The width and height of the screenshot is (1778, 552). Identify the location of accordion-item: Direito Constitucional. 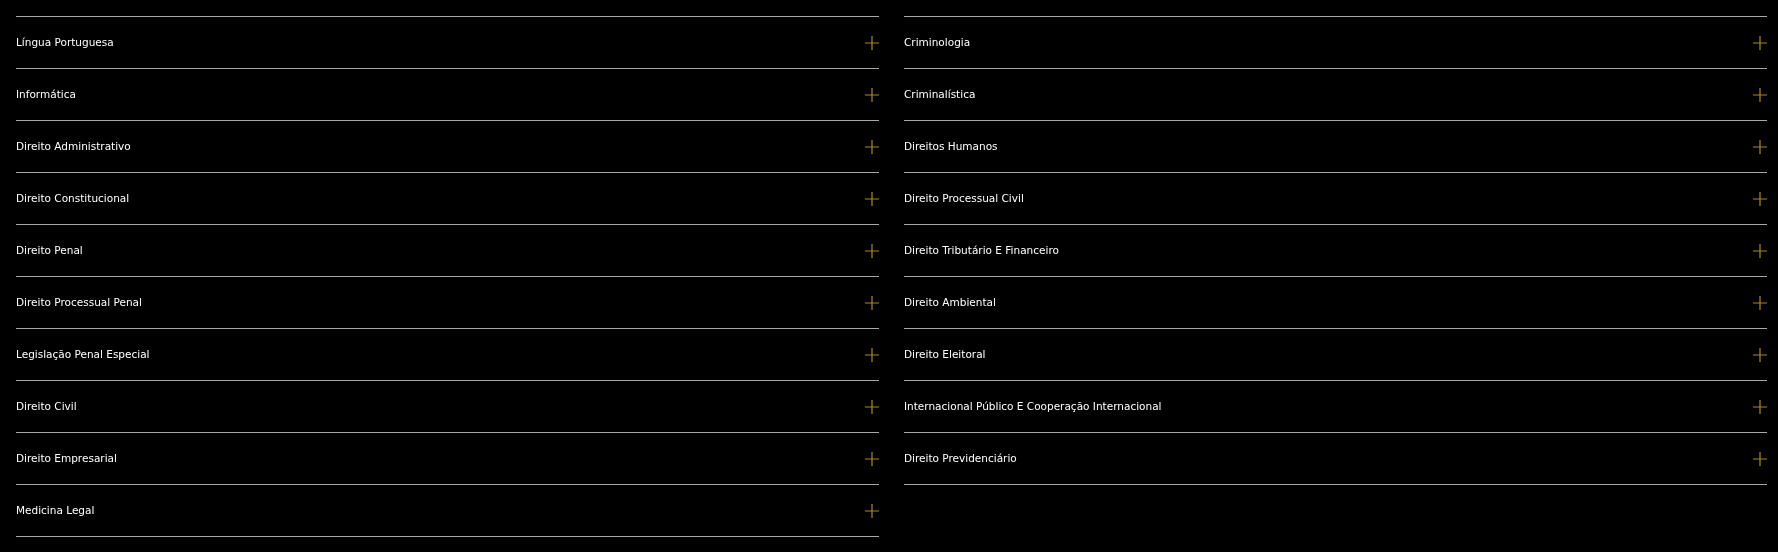
(447, 199).